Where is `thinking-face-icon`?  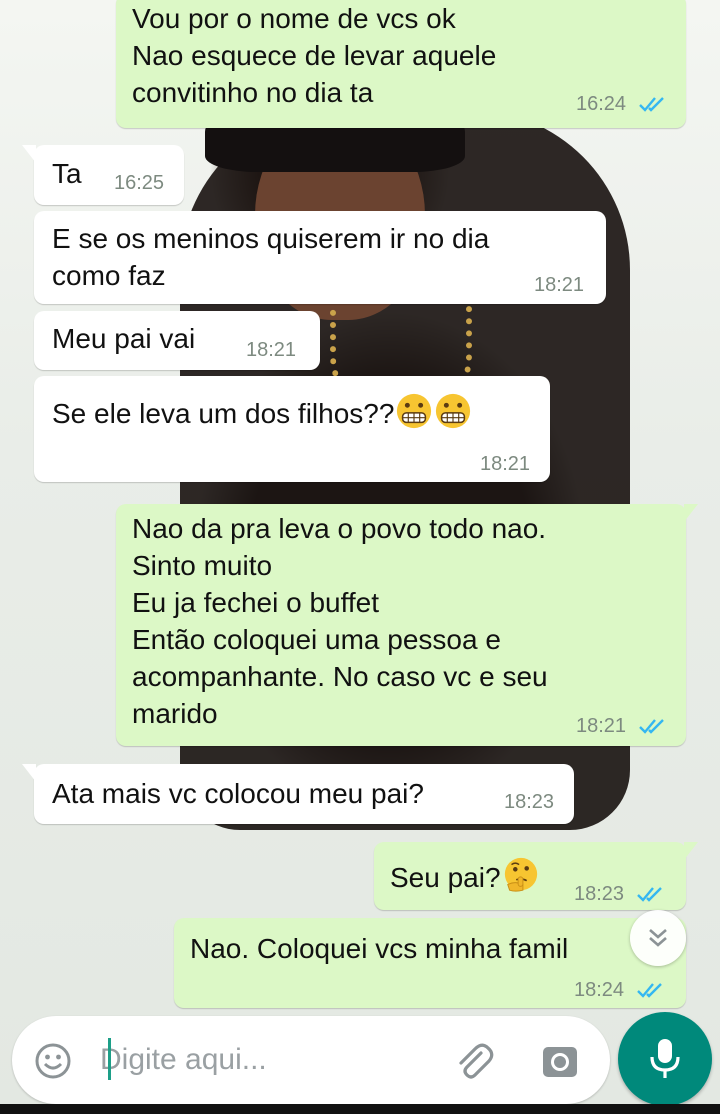
thinking-face-icon is located at coordinates (520, 874).